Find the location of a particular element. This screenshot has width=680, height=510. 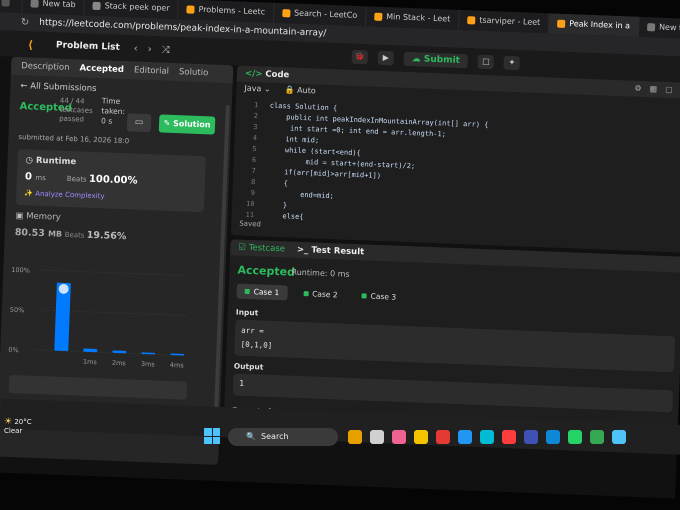

tab-label: Problems - Leetc is located at coordinates (232, 10).